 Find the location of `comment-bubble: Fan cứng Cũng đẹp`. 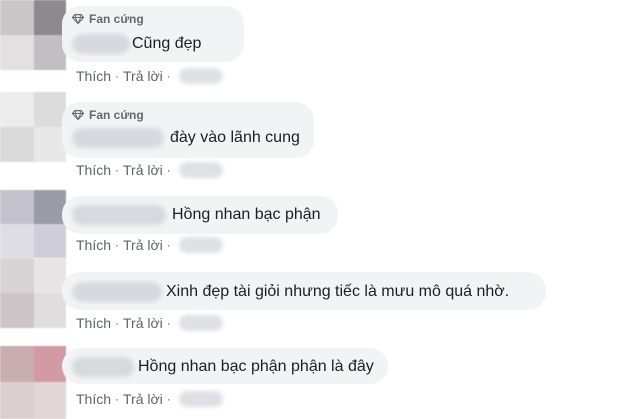

comment-bubble: Fan cứng Cũng đẹp is located at coordinates (153, 34).